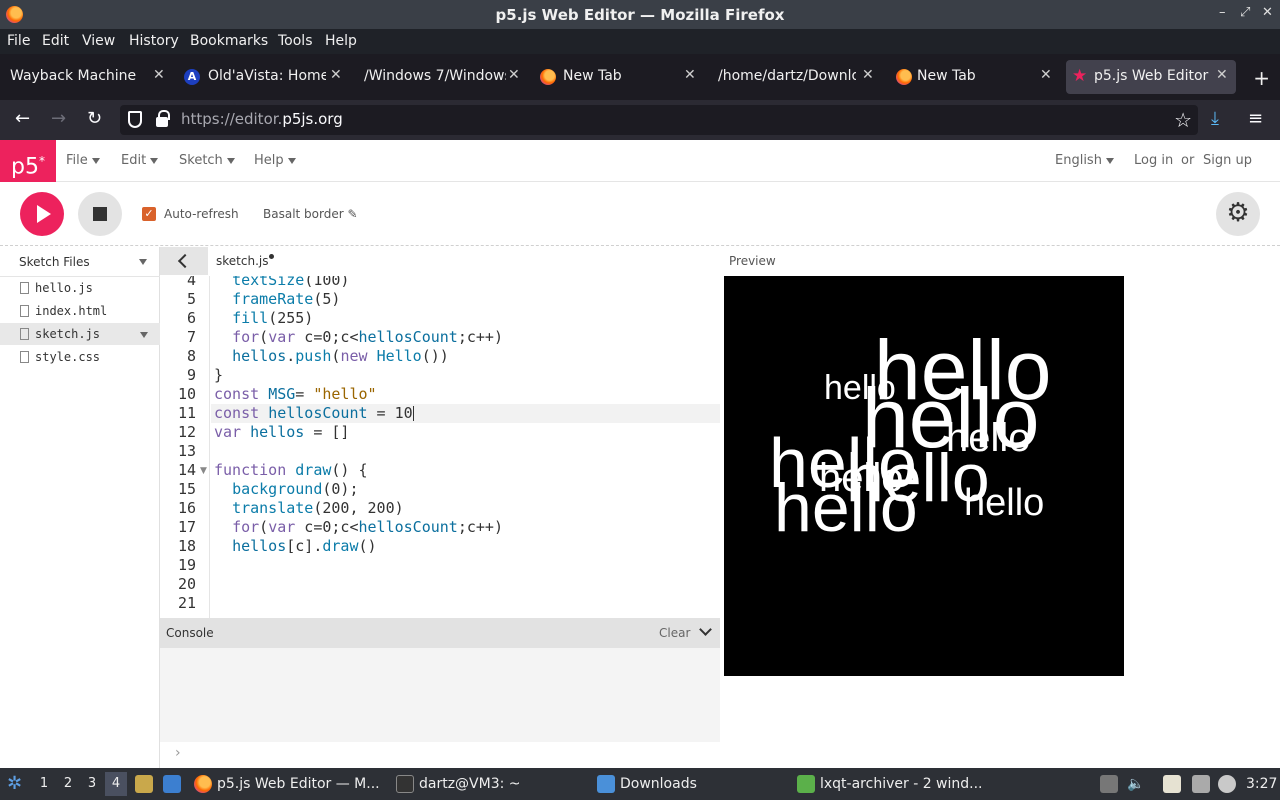  What do you see at coordinates (1084, 160) in the screenshot?
I see `language-select: English` at bounding box center [1084, 160].